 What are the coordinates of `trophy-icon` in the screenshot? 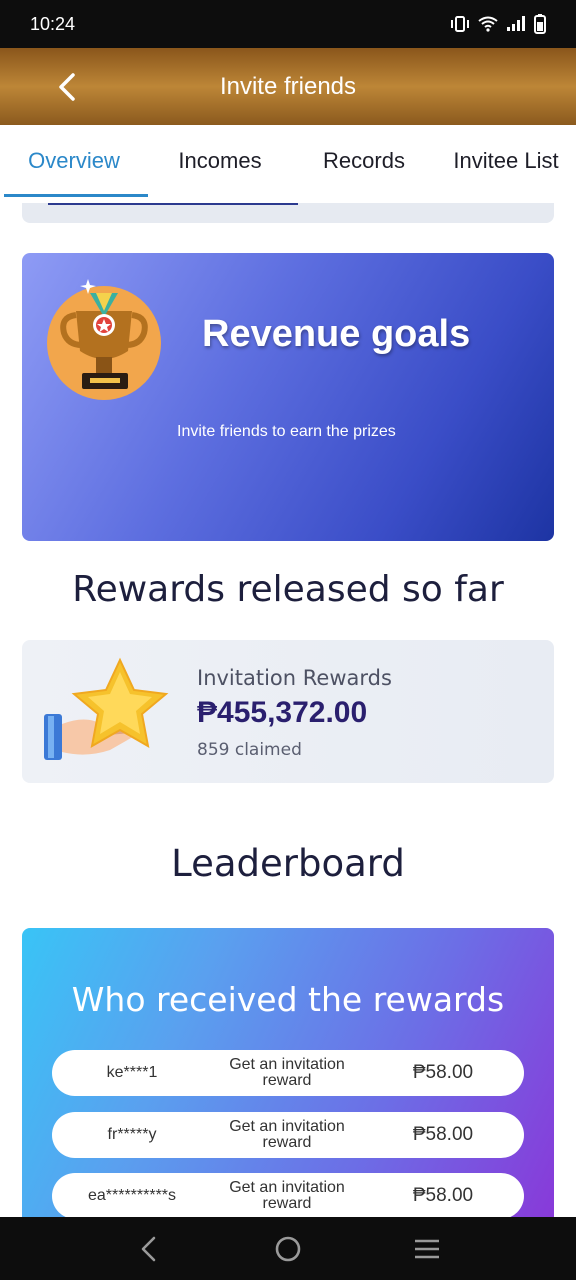 It's located at (104, 339).